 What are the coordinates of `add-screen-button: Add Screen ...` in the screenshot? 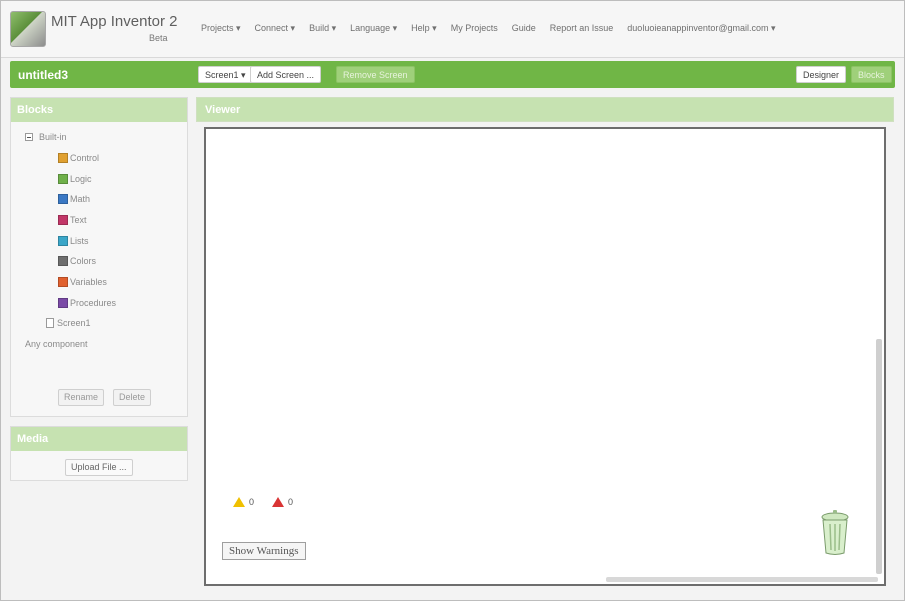 It's located at (286, 74).